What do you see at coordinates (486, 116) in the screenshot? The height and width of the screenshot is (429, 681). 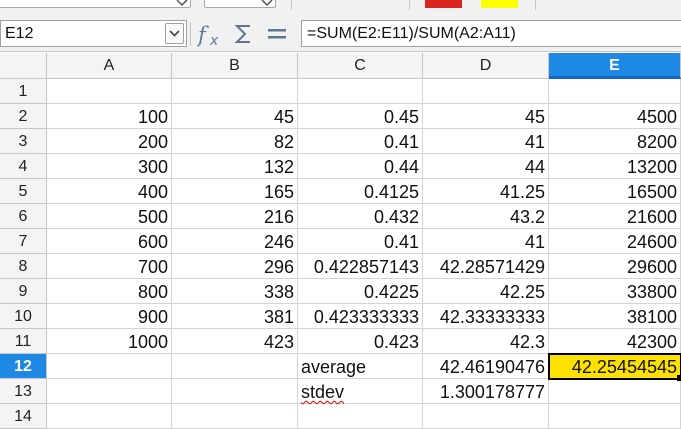 I see `cell-d2: 45` at bounding box center [486, 116].